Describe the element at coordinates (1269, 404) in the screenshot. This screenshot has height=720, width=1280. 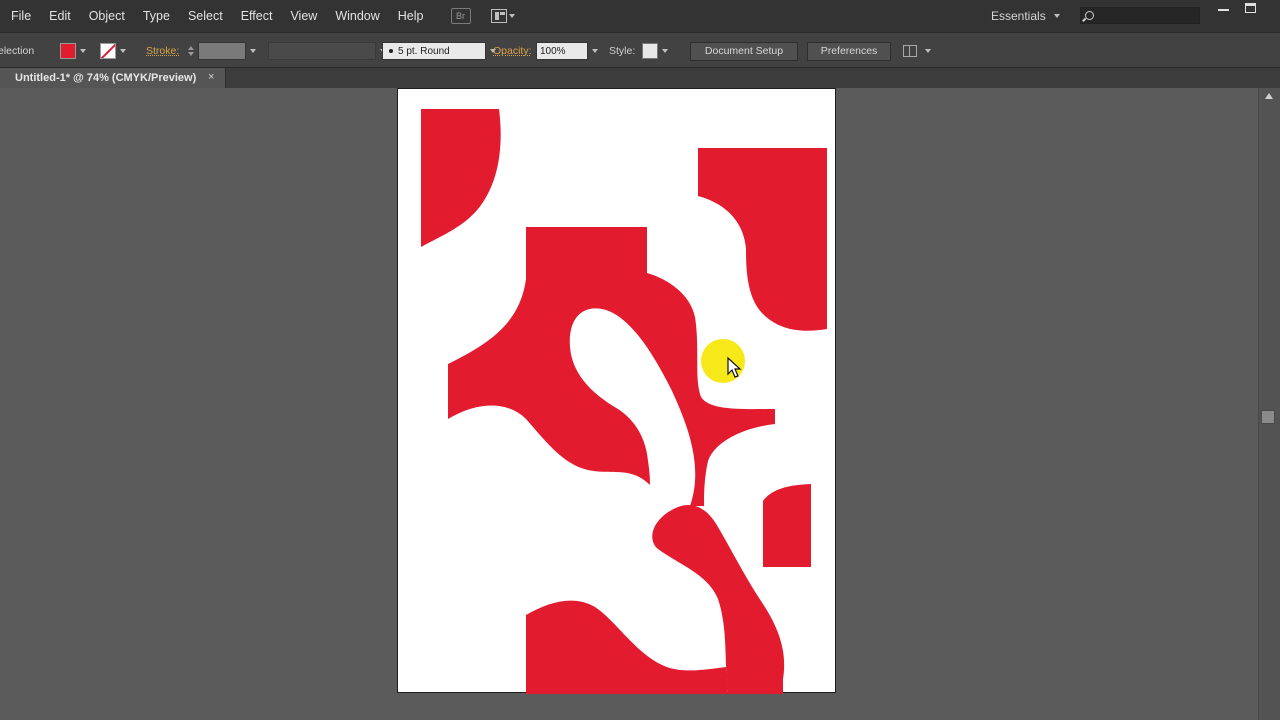
I see `vertical-scrollbar` at that location.